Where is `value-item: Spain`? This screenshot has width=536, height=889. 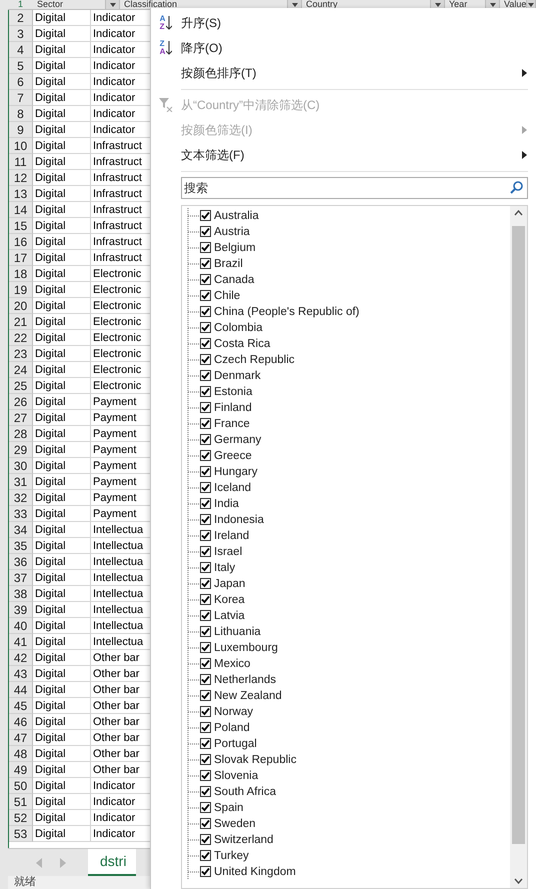 value-item: Spain is located at coordinates (346, 808).